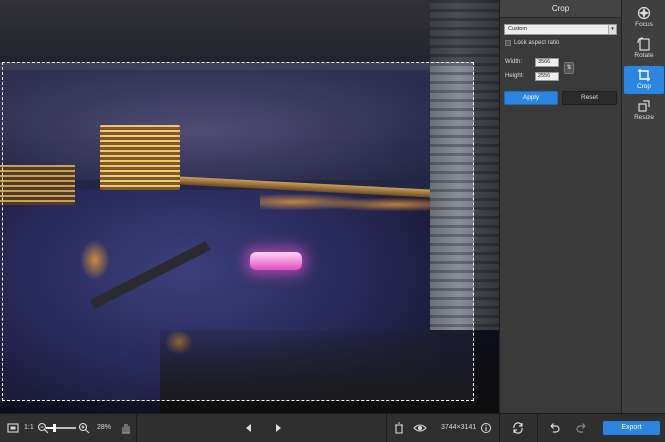 The width and height of the screenshot is (665, 442). Describe the element at coordinates (582, 428) in the screenshot. I see `redo-icon` at that location.